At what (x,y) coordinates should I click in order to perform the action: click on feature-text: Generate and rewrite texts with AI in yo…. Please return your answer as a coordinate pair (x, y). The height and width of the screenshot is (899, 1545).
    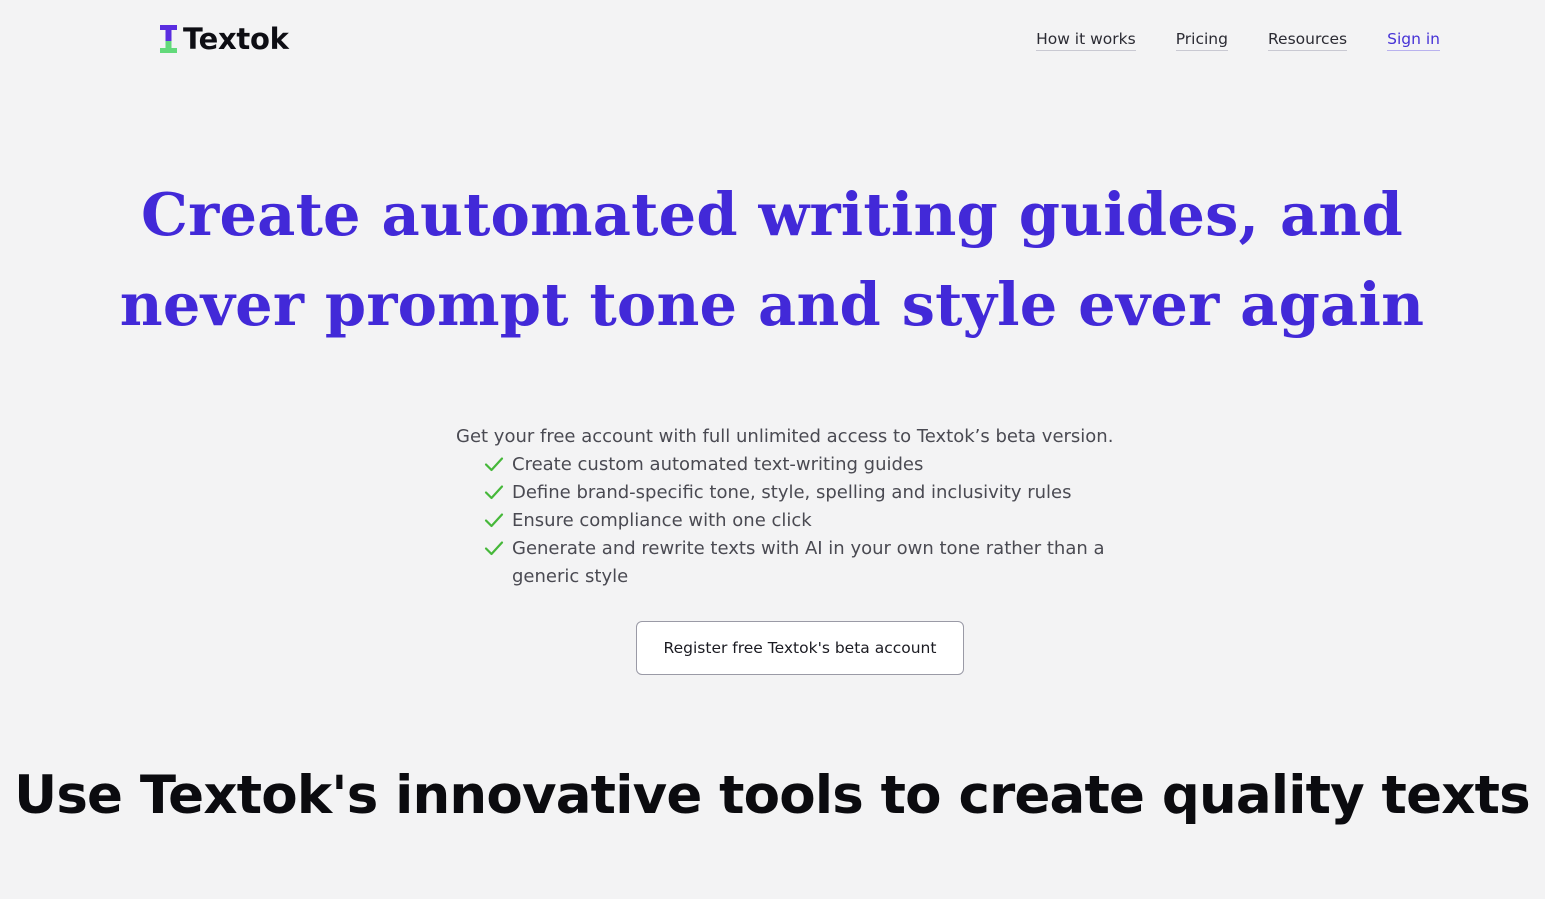
    Looking at the image, I should click on (808, 562).